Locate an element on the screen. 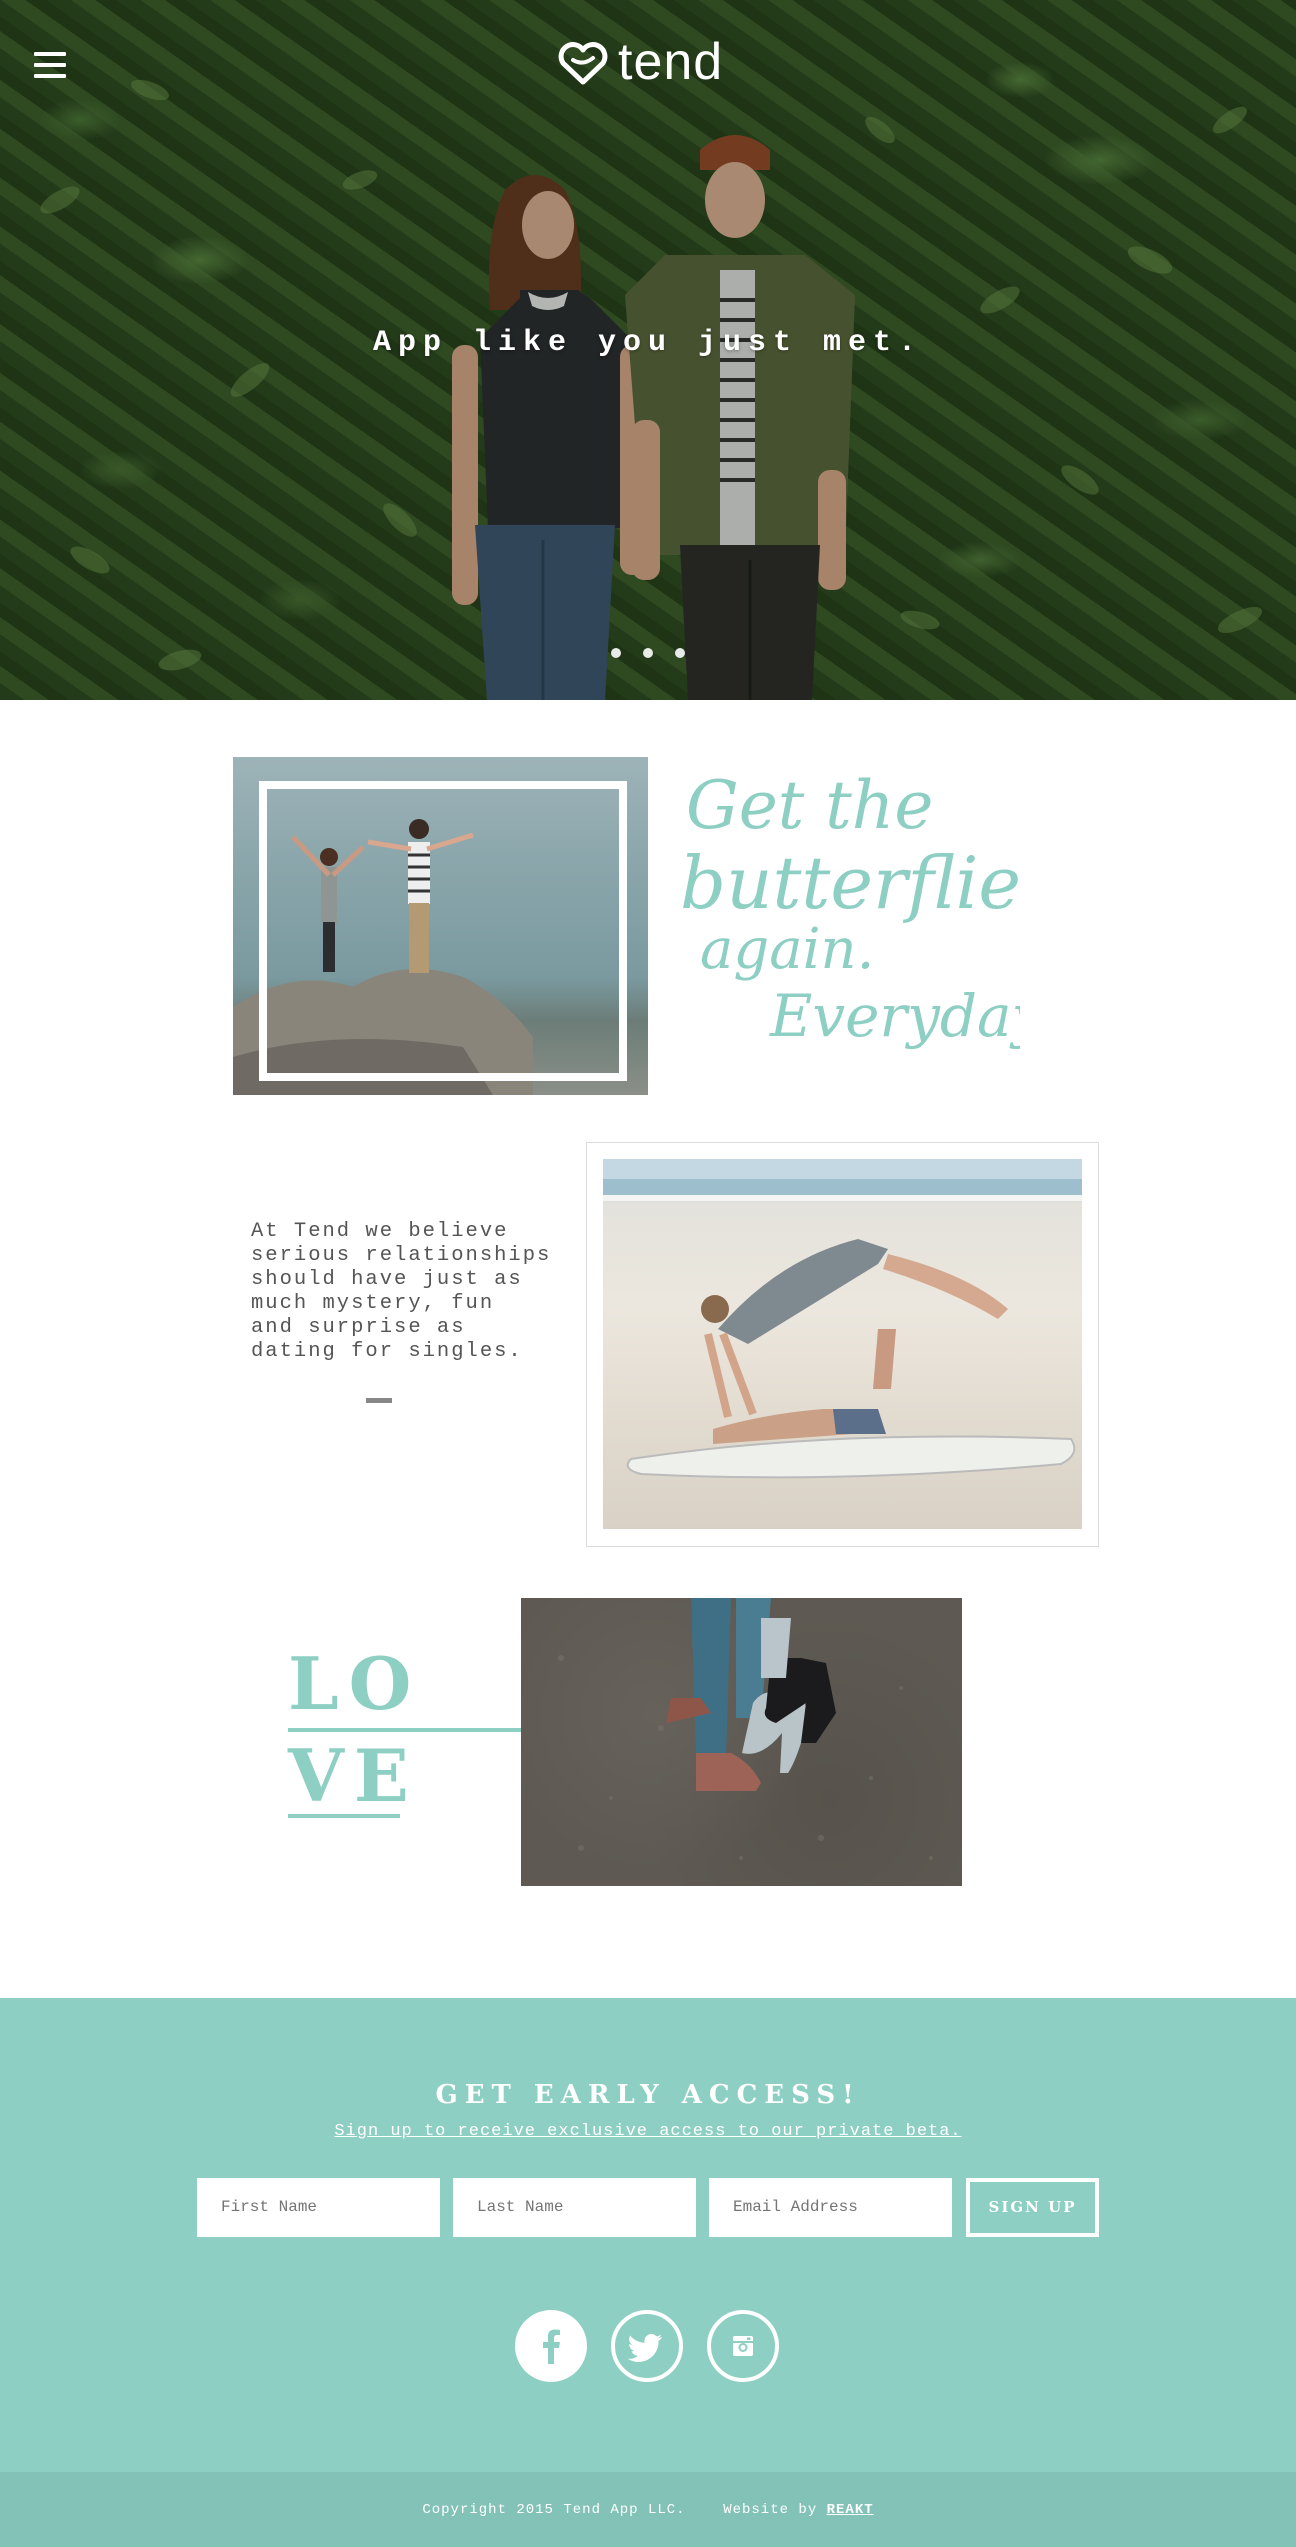  beach-acro-photo is located at coordinates (842, 1344).